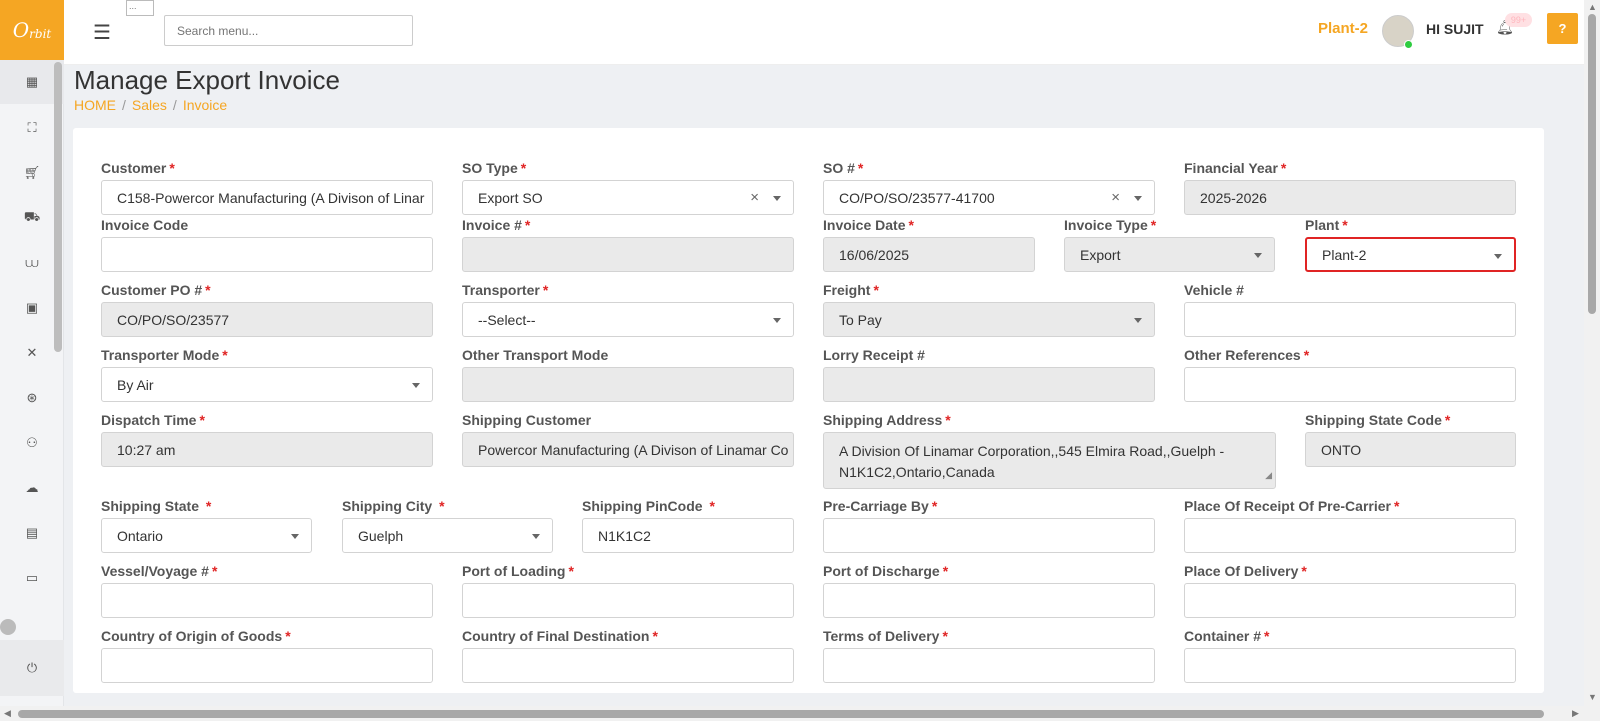 Image resolution: width=1600 pixels, height=721 pixels. Describe the element at coordinates (989, 319) in the screenshot. I see `freight-select: To Pay` at that location.